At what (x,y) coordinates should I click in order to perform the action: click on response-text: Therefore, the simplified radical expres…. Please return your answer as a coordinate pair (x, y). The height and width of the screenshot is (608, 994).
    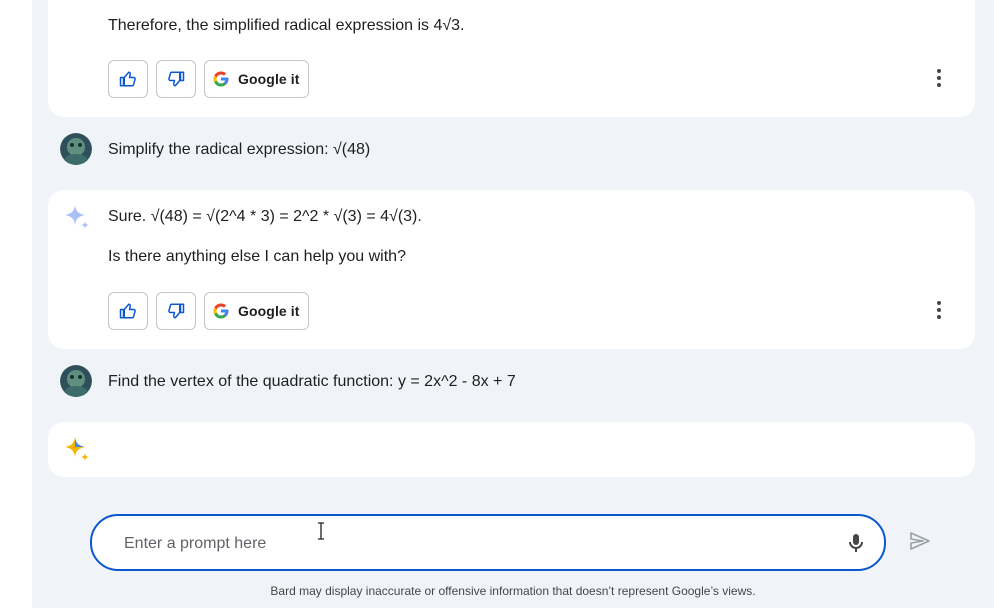
    Looking at the image, I should click on (286, 25).